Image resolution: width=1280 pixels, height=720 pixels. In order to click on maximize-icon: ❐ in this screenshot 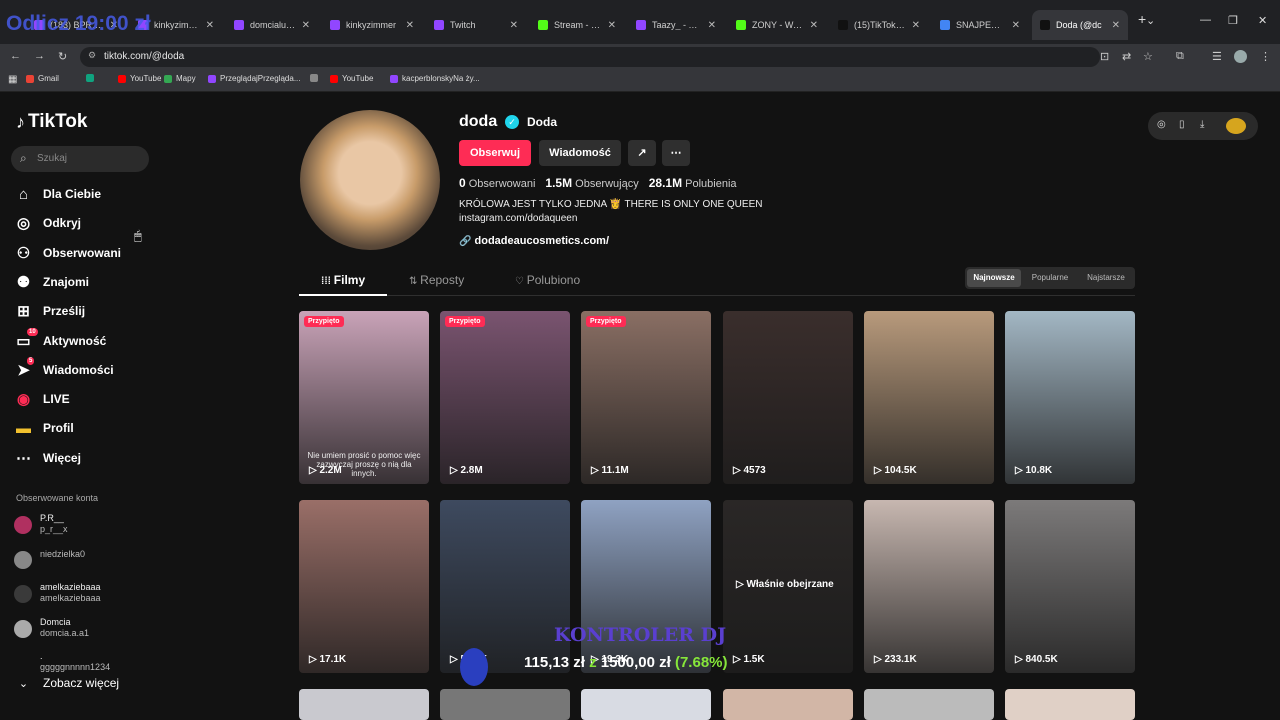, I will do `click(1233, 20)`.